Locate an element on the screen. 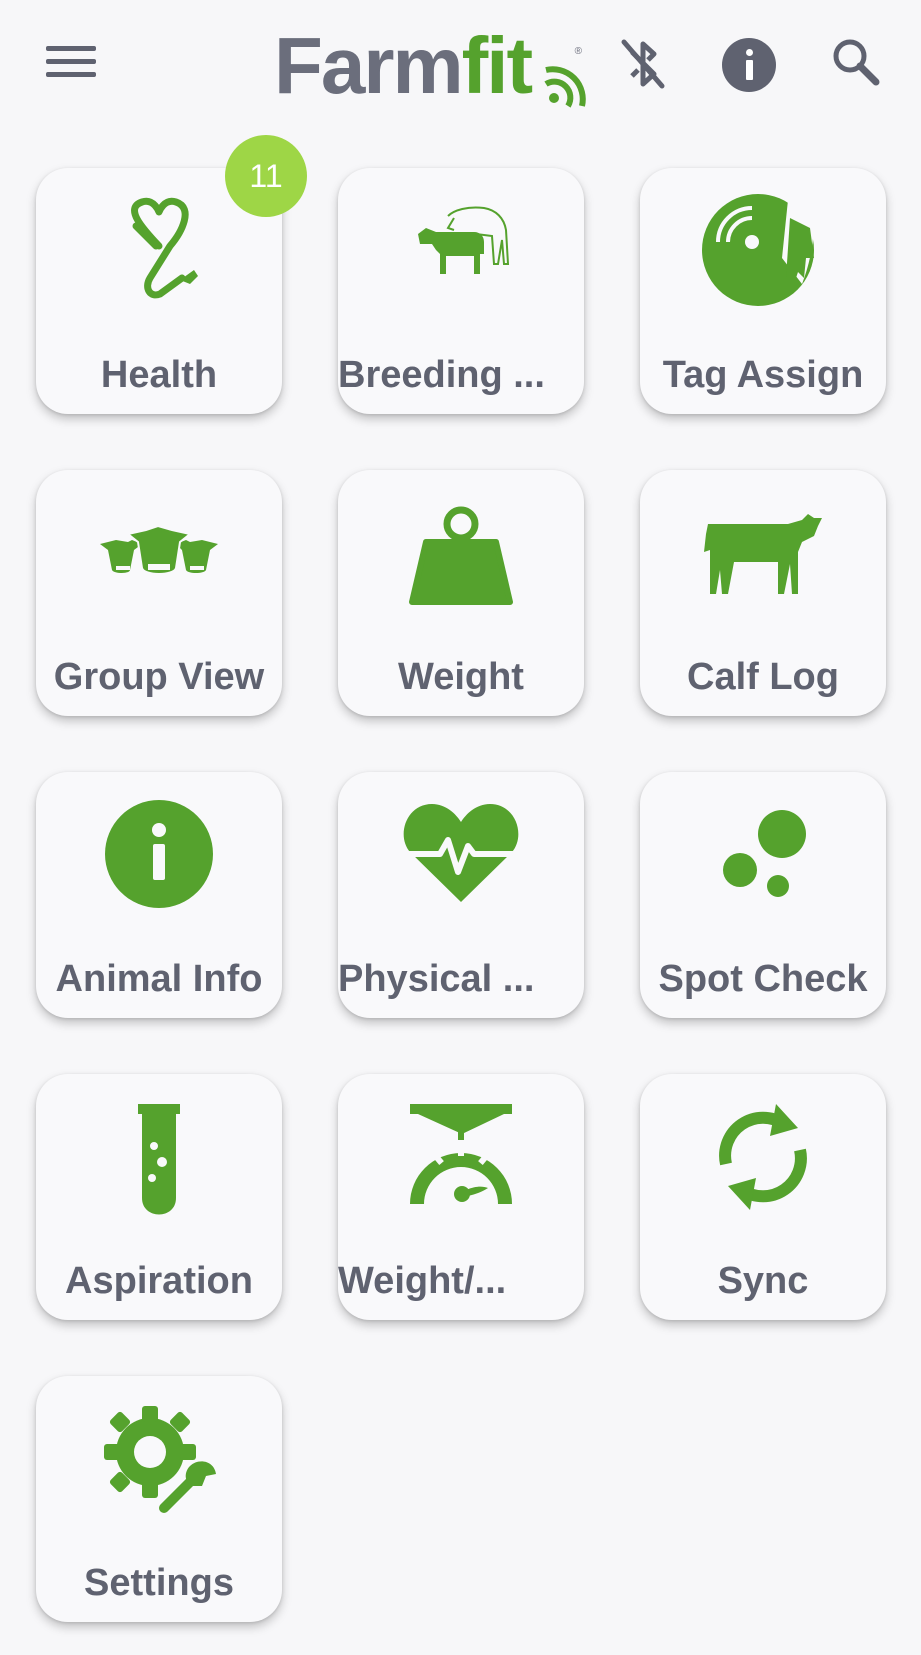 The height and width of the screenshot is (1655, 921). tile-animal-info: Animal Info is located at coordinates (159, 895).